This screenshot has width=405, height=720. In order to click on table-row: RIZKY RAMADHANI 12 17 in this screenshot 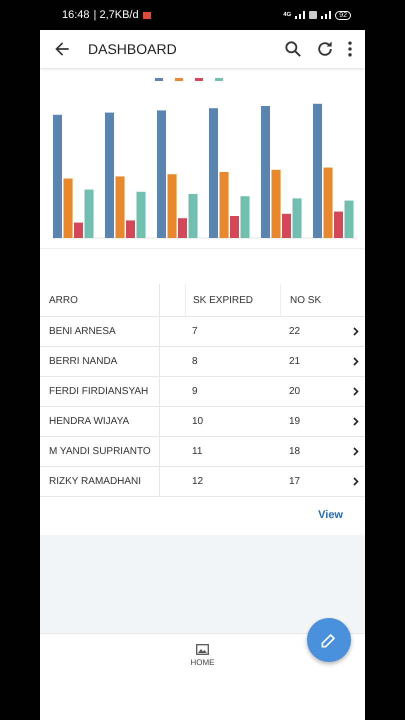, I will do `click(202, 482)`.